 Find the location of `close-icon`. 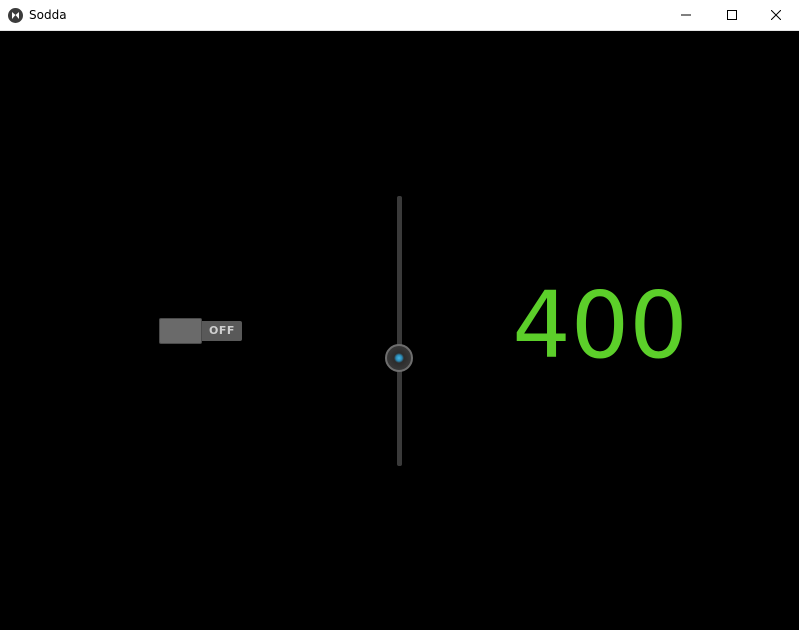

close-icon is located at coordinates (776, 15).